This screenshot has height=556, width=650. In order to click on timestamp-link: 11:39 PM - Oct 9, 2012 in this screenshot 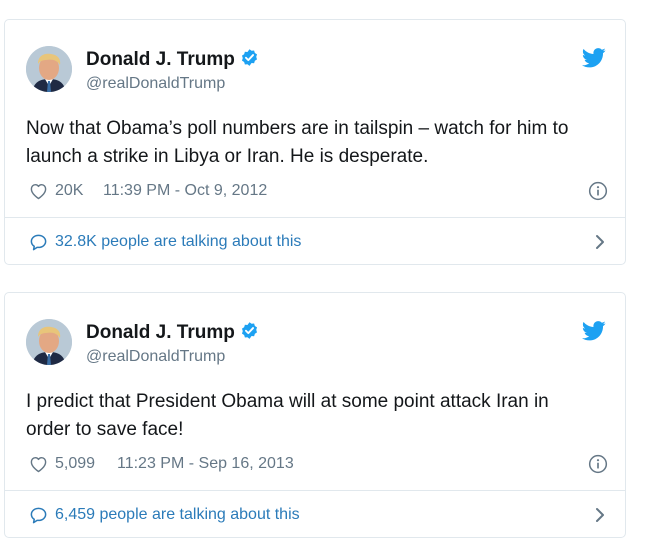, I will do `click(185, 191)`.